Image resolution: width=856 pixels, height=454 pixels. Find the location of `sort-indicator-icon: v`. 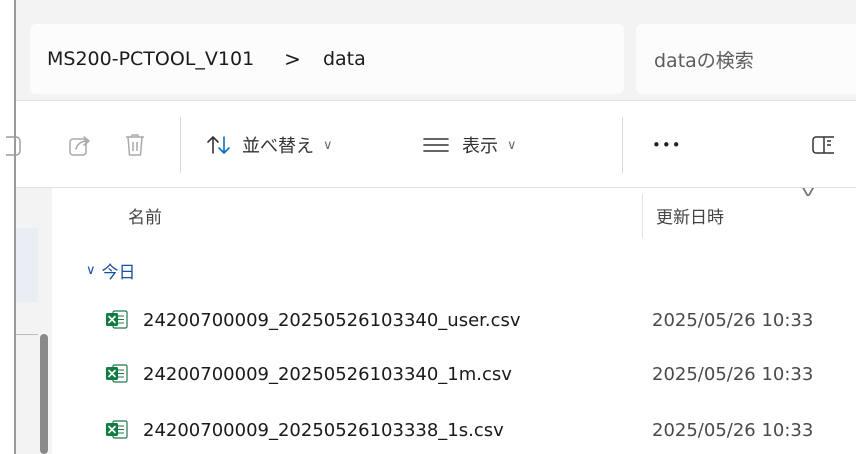

sort-indicator-icon: v is located at coordinates (808, 192).